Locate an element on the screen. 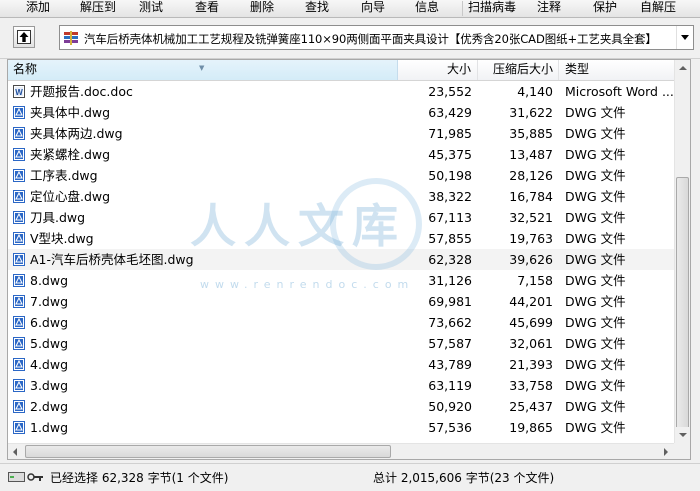 The height and width of the screenshot is (491, 700). file-size: 57,587 is located at coordinates (450, 343).